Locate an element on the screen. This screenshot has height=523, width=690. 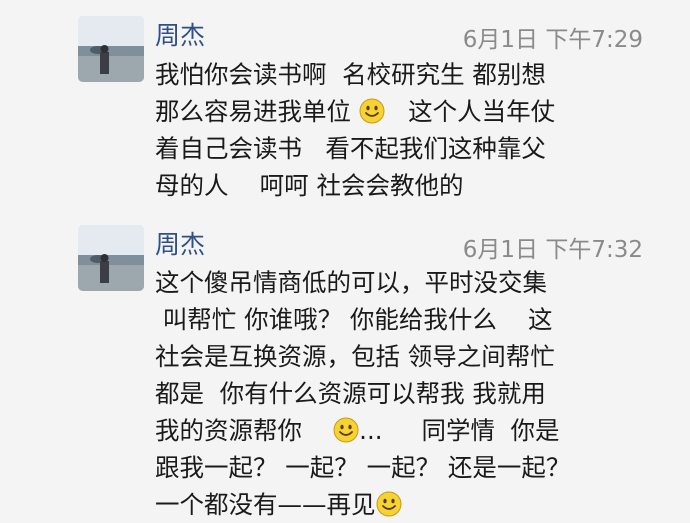
message-timestamp: 6月1日 下午7:29 is located at coordinates (552, 40).